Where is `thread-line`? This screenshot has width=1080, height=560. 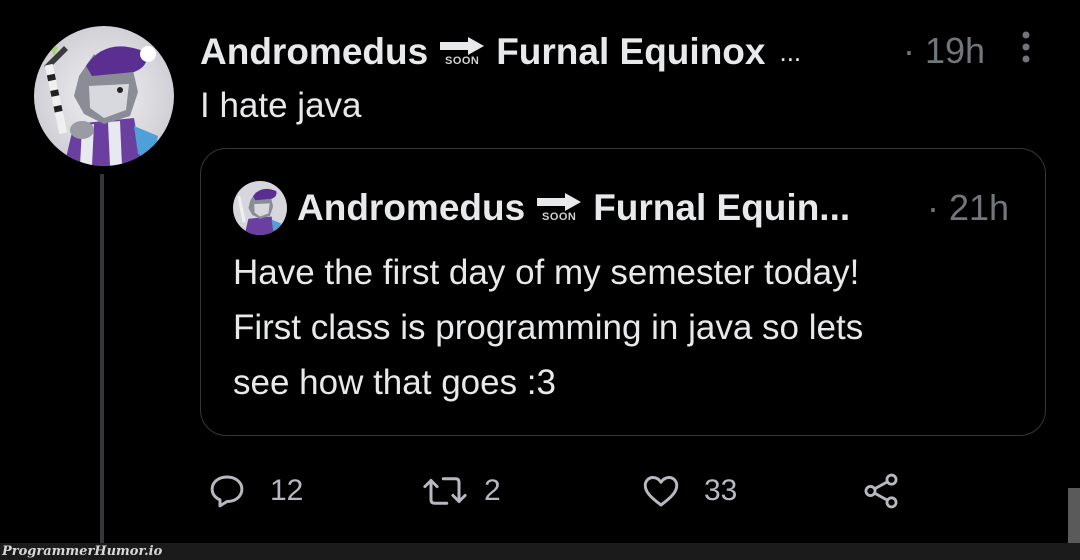 thread-line is located at coordinates (102, 359).